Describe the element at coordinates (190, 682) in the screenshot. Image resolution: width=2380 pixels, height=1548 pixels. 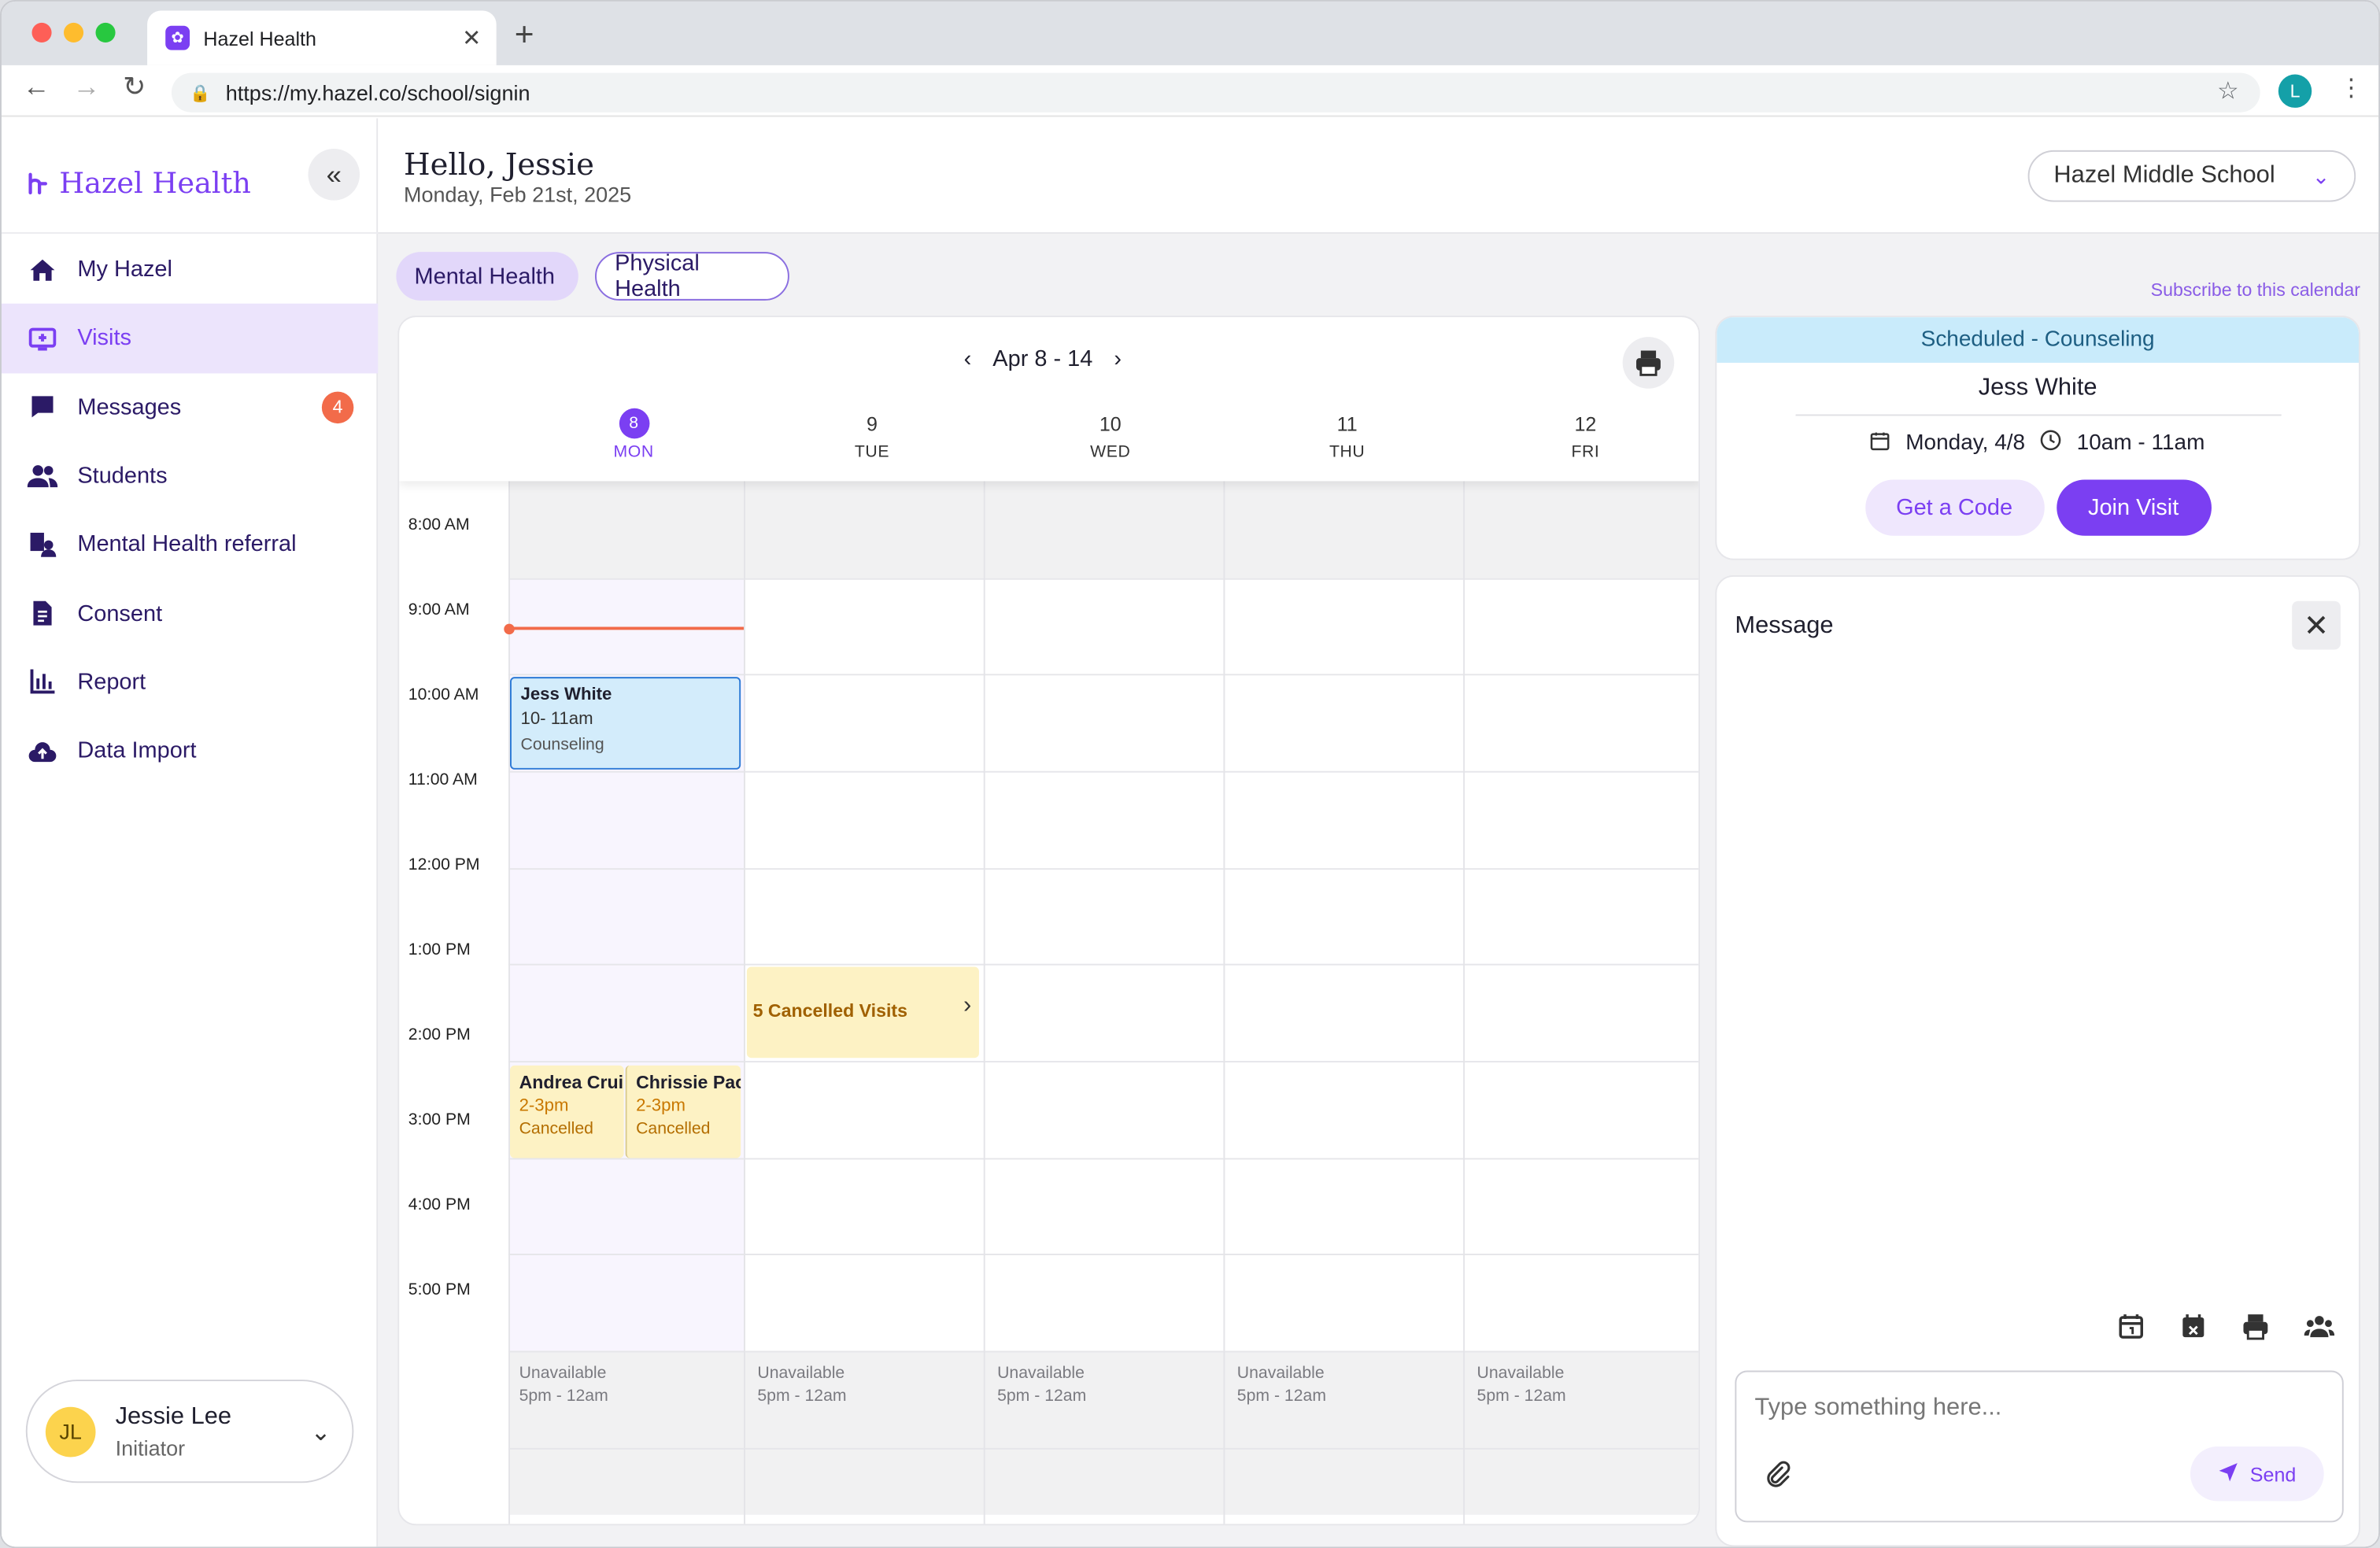
I see `sidebar-item-report: Report` at that location.